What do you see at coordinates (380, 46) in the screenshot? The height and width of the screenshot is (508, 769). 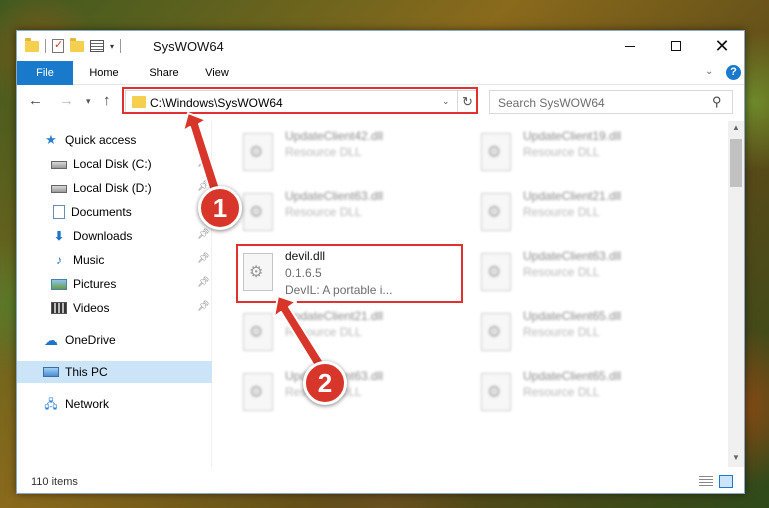 I see `title-bar: ▾ SysWOW64 ✕` at bounding box center [380, 46].